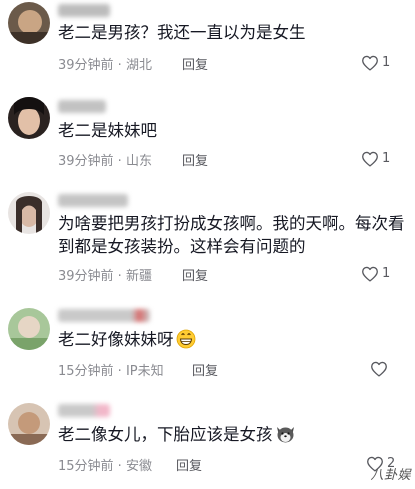  I want to click on comment-location: IP未知, so click(144, 371).